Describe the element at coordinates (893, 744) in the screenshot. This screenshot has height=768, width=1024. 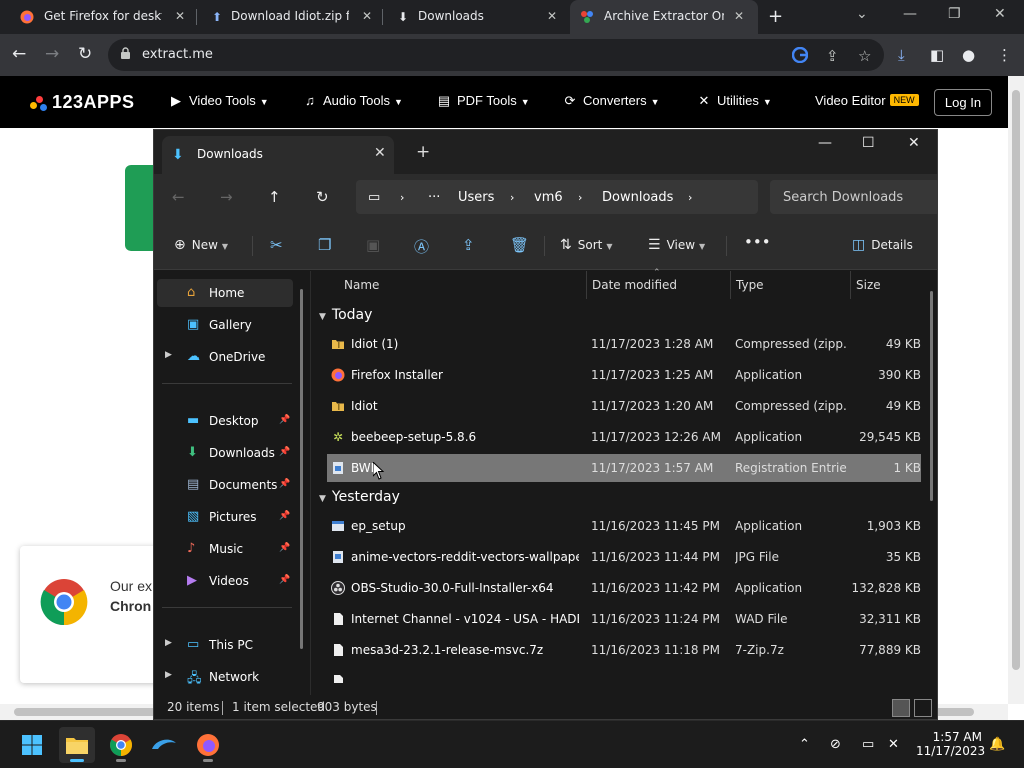
I see `volume-muted-icon: ✕` at that location.